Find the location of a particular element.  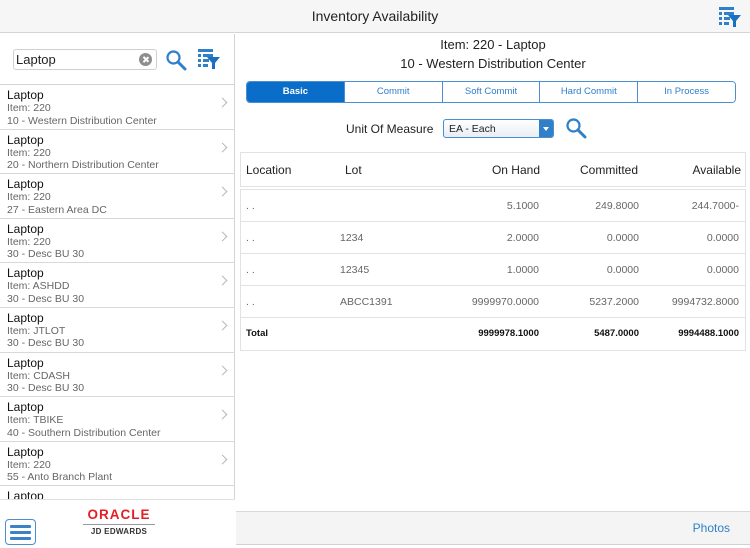

list-item-item: Item: TBIKE is located at coordinates (35, 420).